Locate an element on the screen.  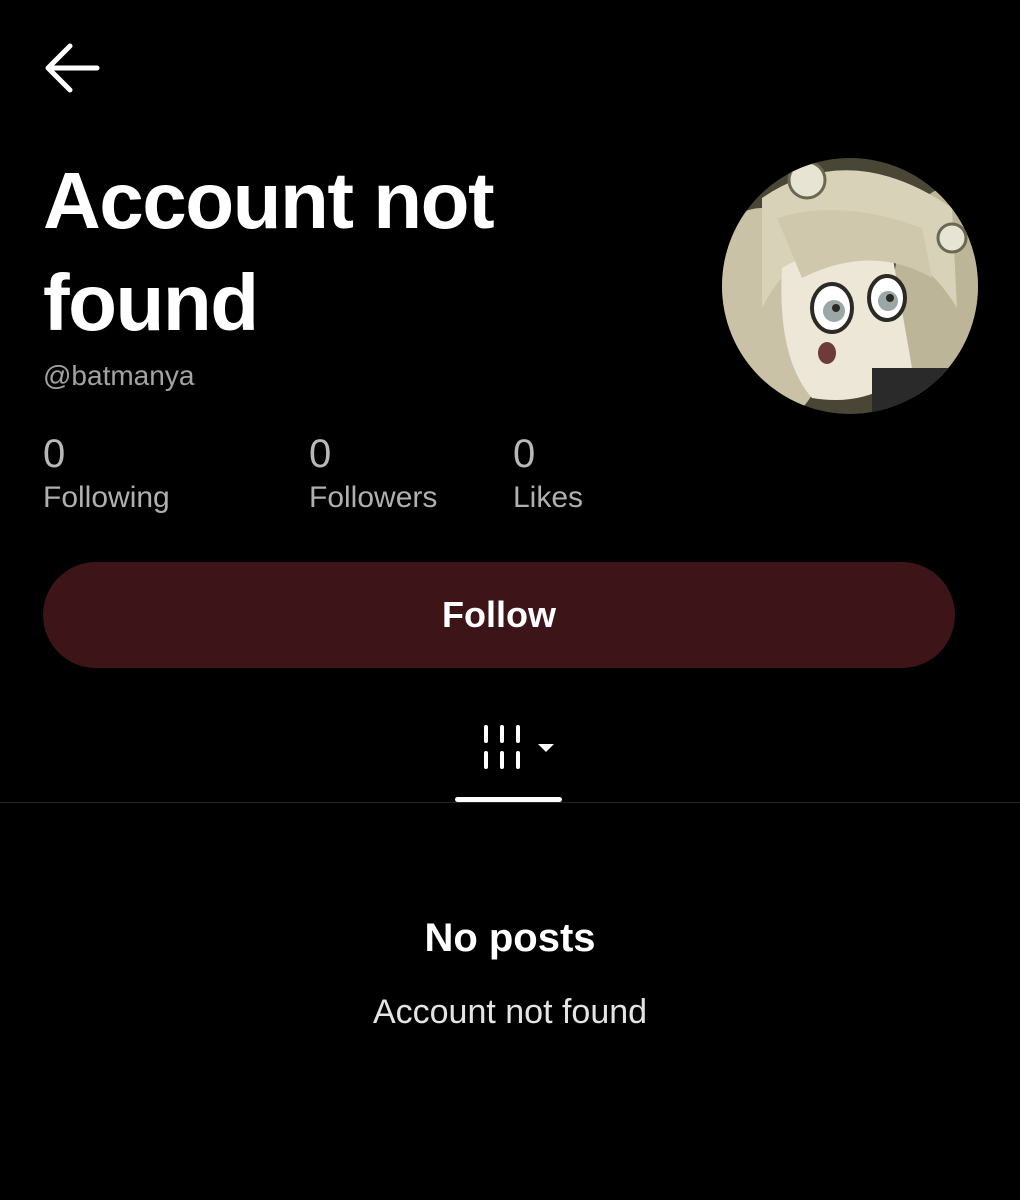
tab-videos is located at coordinates (508, 758).